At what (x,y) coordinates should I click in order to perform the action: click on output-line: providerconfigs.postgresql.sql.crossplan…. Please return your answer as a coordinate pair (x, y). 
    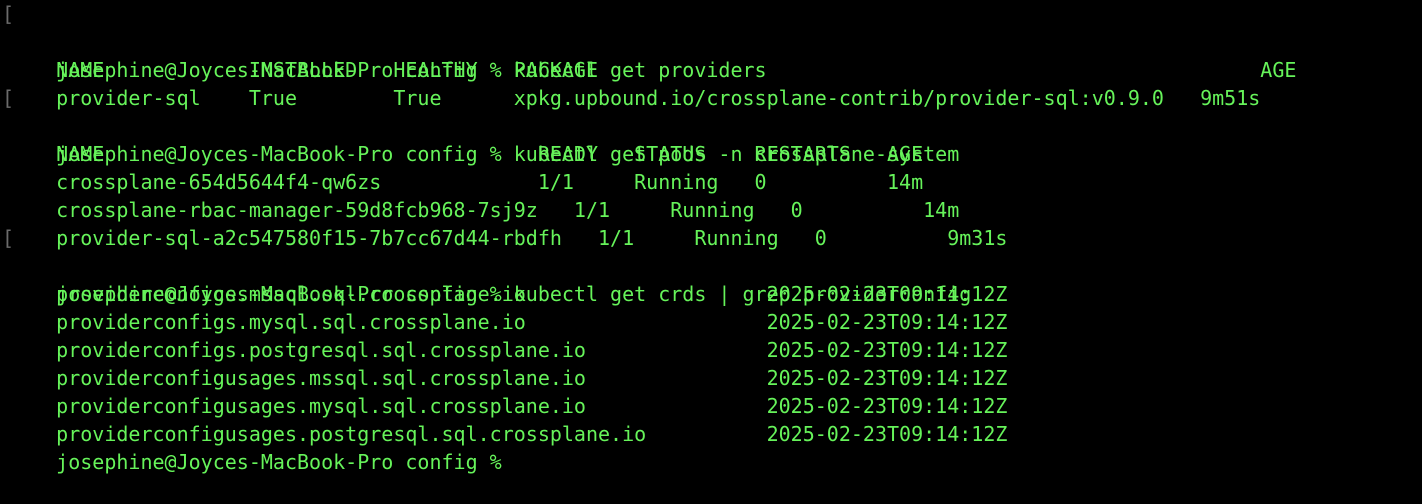
    Looking at the image, I should click on (715, 335).